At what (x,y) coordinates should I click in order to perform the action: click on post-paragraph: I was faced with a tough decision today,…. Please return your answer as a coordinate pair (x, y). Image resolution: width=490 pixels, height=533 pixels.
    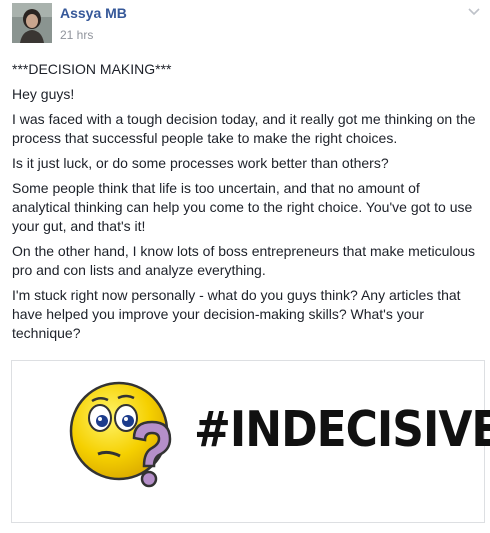
    Looking at the image, I should click on (244, 128).